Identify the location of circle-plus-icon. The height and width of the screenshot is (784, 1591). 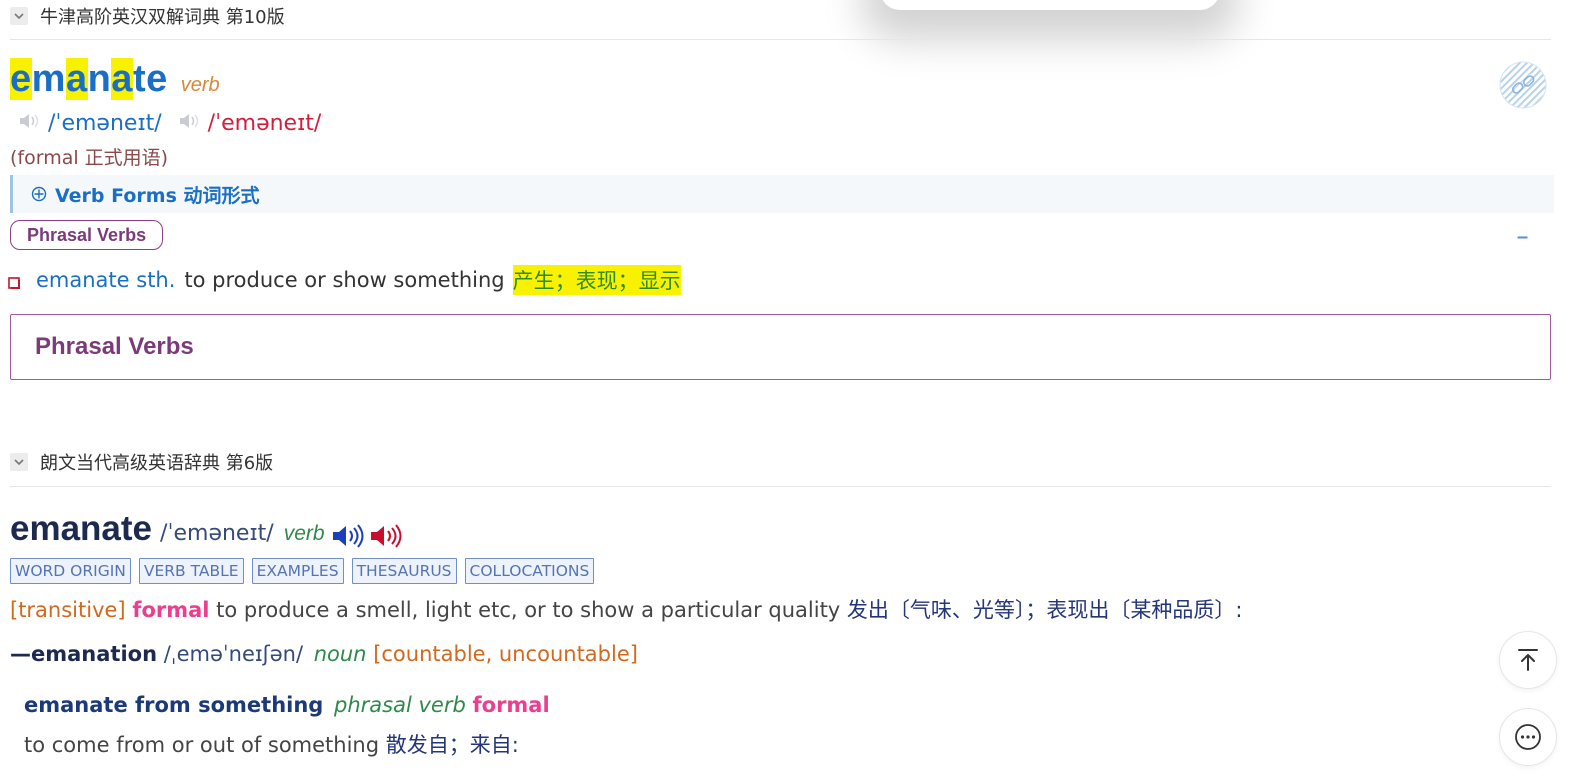
(39, 194).